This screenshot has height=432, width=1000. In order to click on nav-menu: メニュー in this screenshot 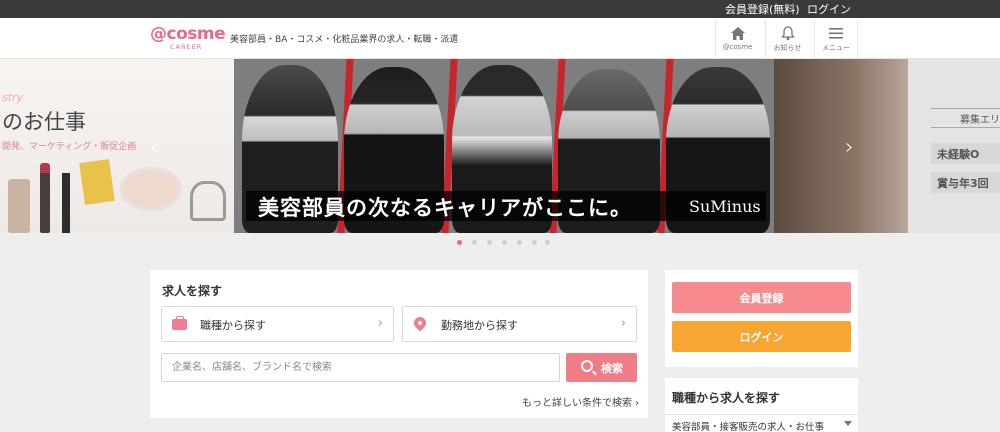, I will do `click(836, 38)`.